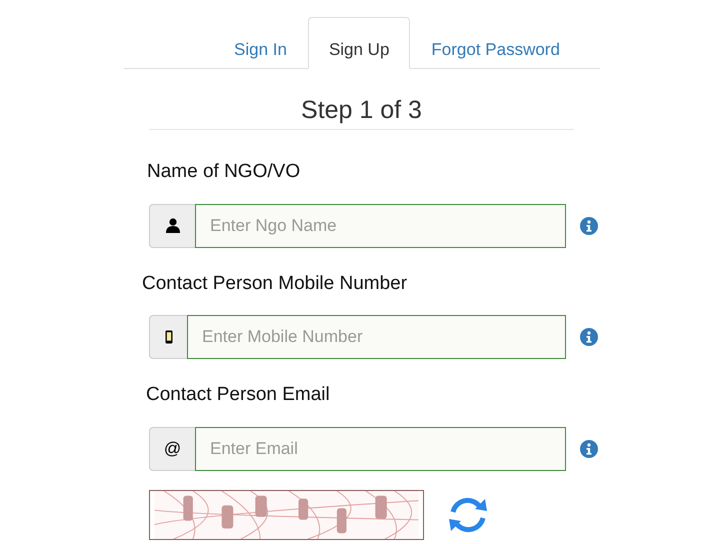  Describe the element at coordinates (173, 225) in the screenshot. I see `user-icon` at that location.